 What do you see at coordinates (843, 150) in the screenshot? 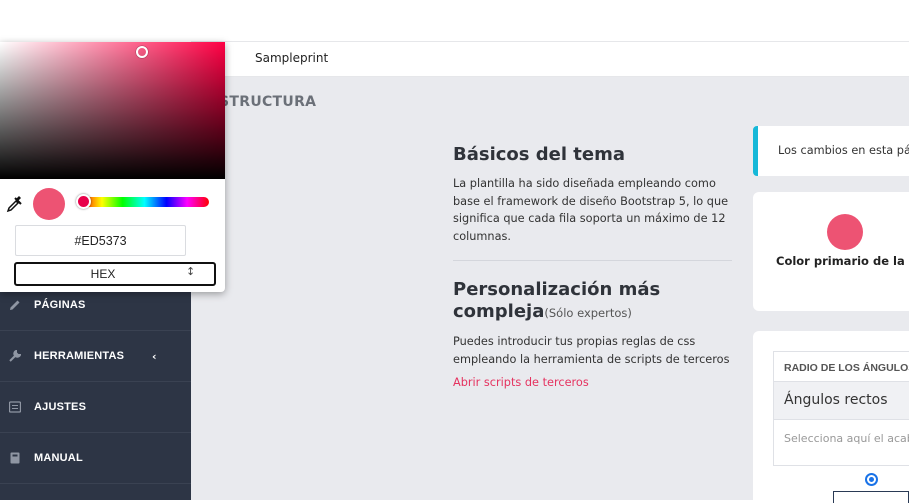
I see `alert-text: Los cambios en esta pág` at bounding box center [843, 150].